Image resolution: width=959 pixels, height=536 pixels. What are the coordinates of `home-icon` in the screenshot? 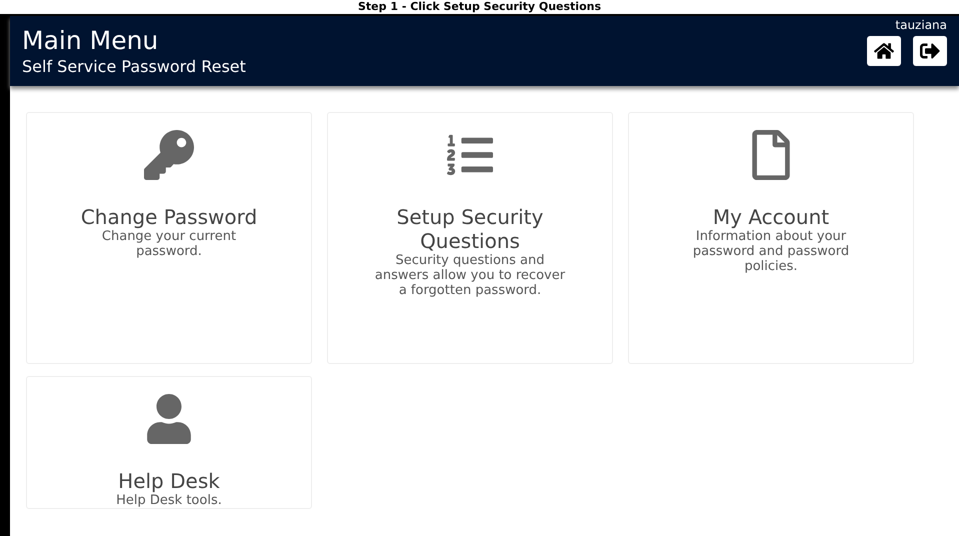 It's located at (884, 51).